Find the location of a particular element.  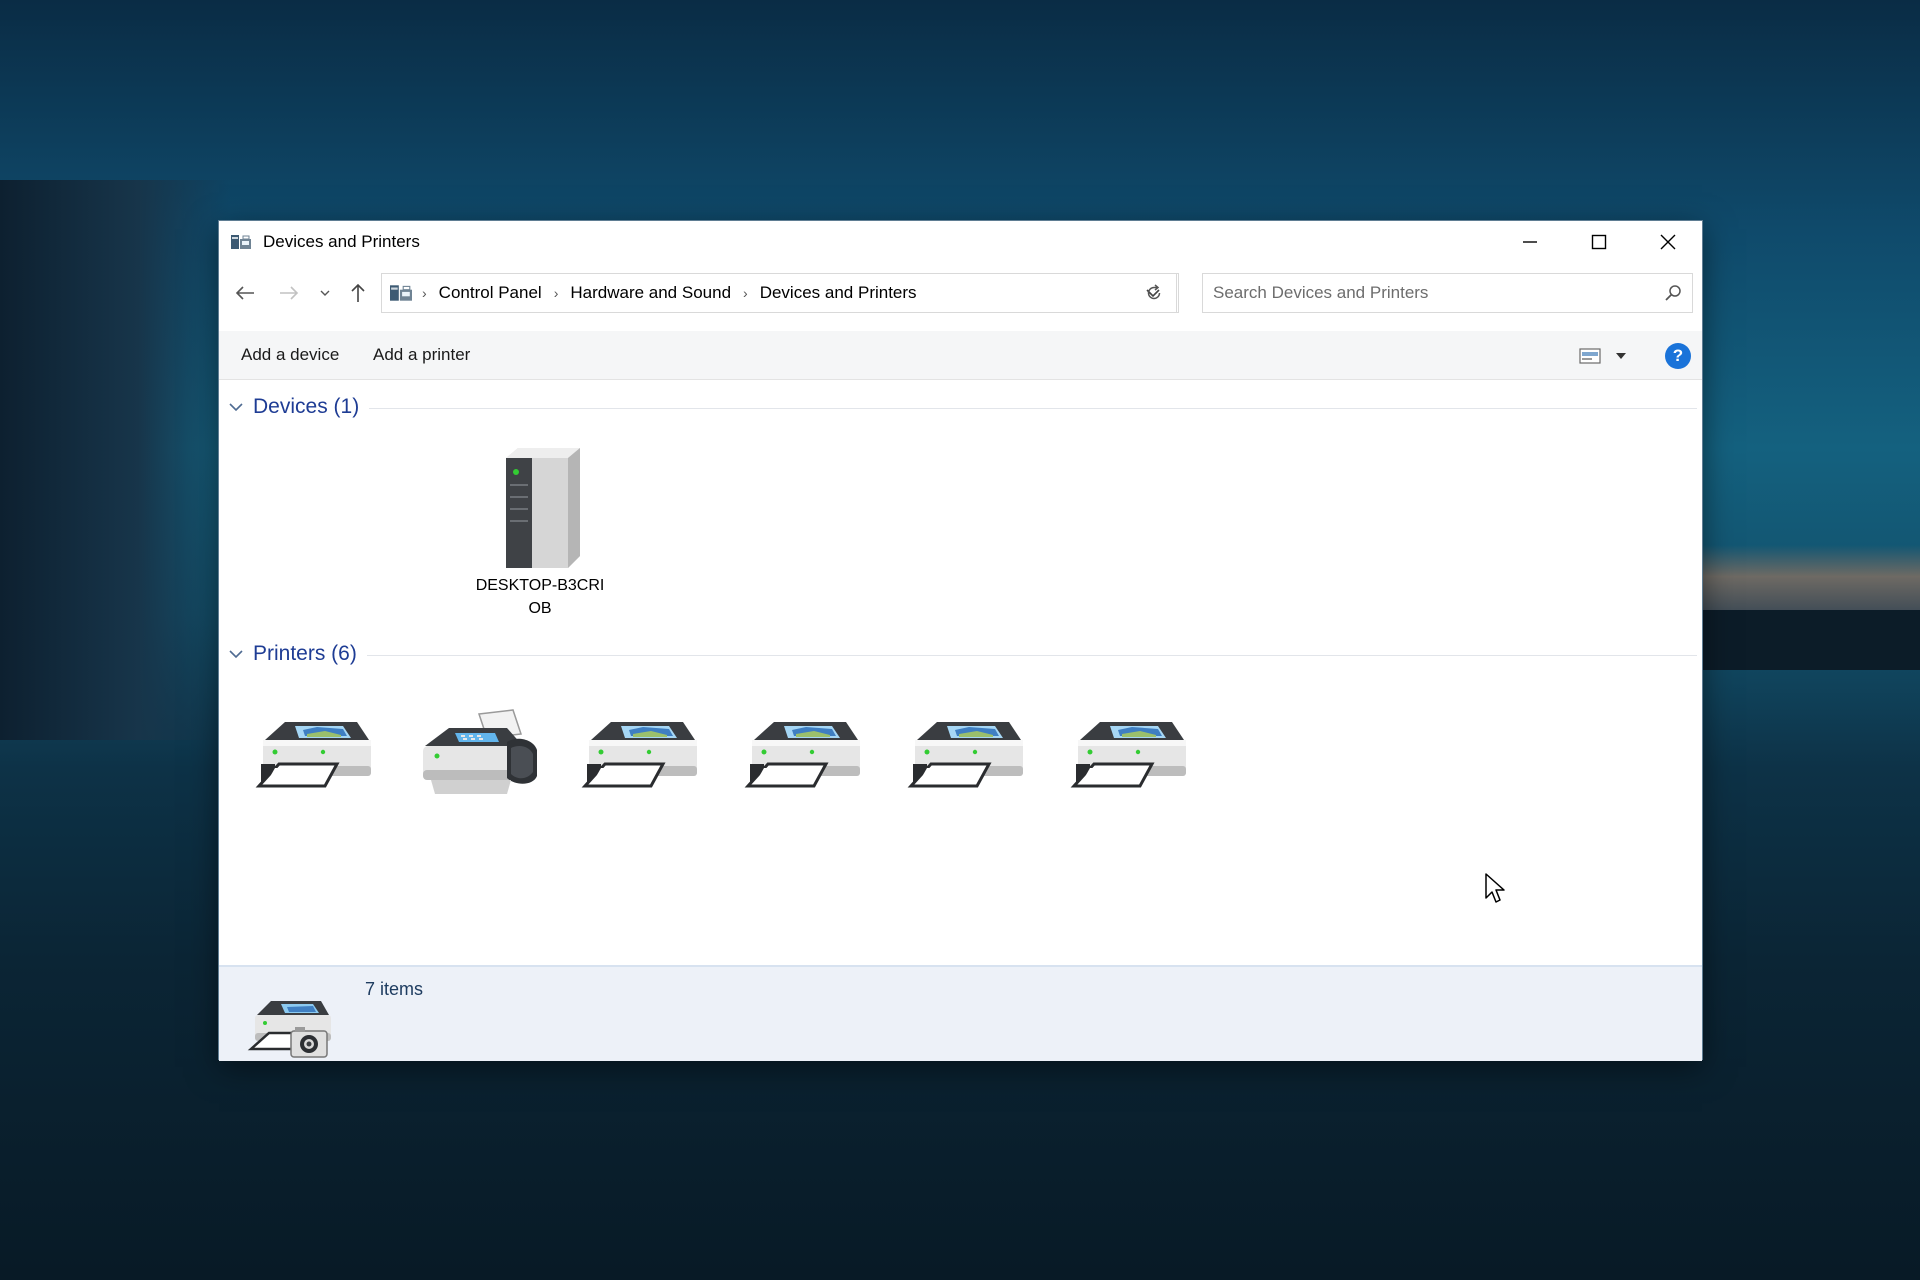

back-button is located at coordinates (245, 293).